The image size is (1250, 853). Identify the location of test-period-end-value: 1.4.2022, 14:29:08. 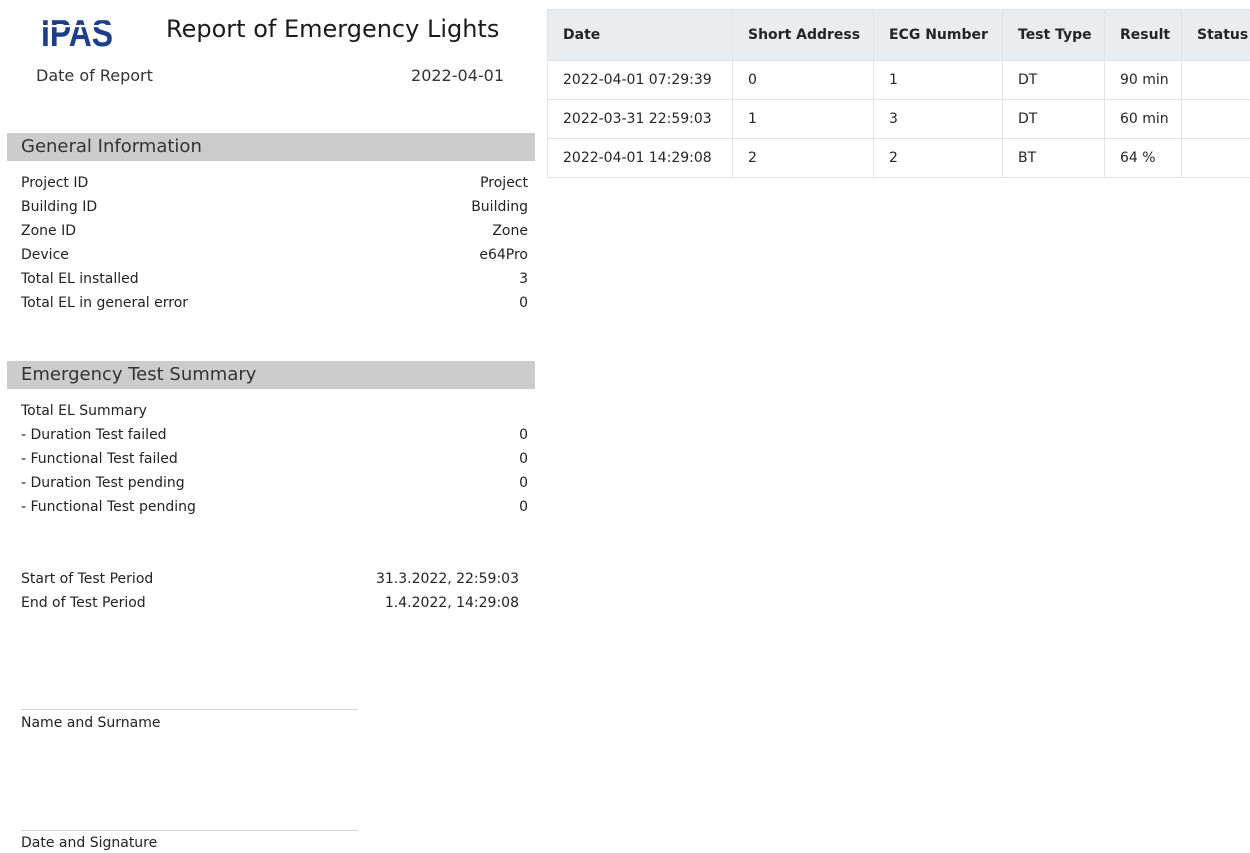
(452, 603).